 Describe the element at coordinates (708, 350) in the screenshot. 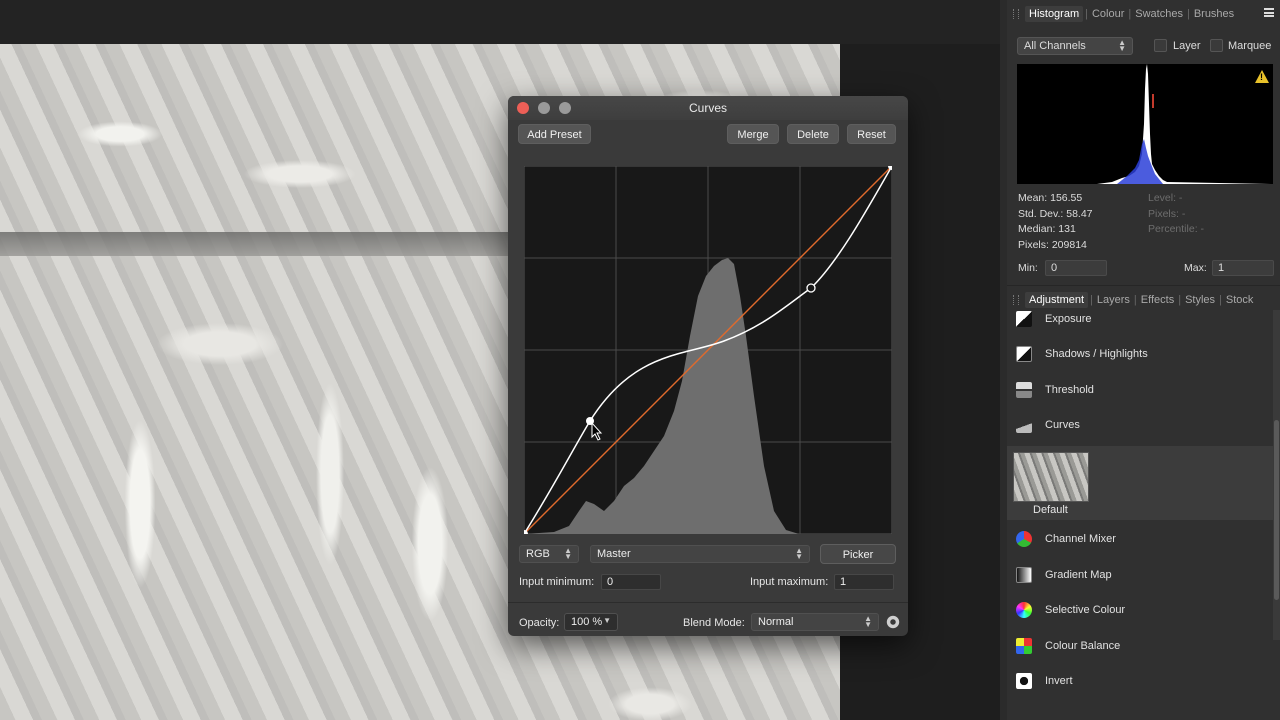

I see `curves-graph` at that location.